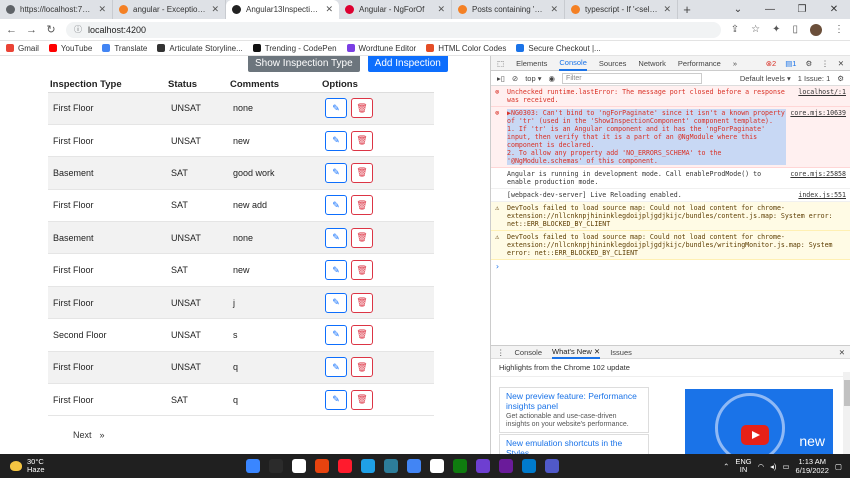  Describe the element at coordinates (304, 64) in the screenshot. I see `show-inspection-type-button: Show Inspection Type` at that location.